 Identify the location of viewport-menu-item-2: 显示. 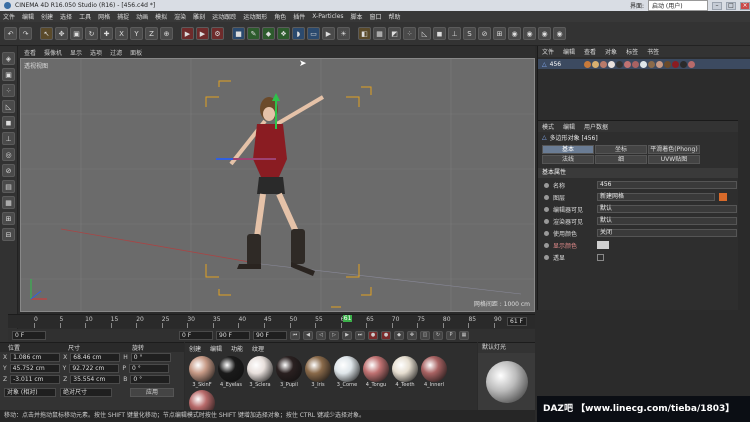
(76, 52).